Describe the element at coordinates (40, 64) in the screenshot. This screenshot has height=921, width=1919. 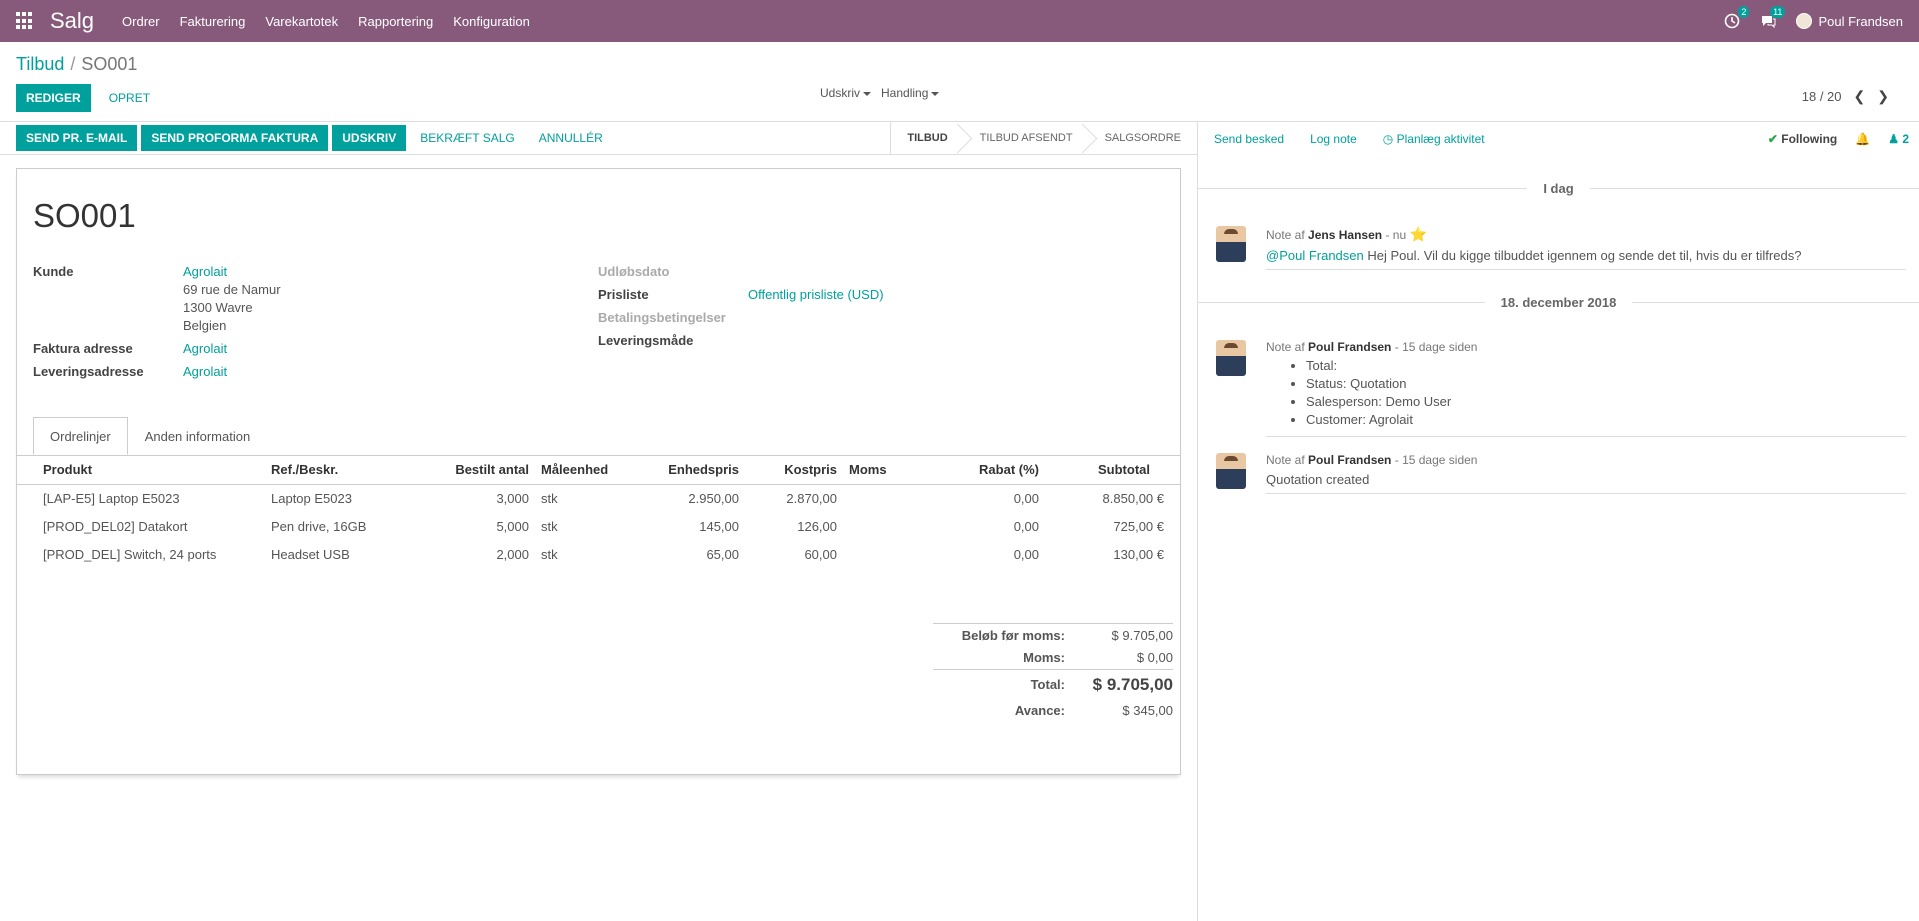
I see `breadcrumb-parent: Tilbud` at that location.